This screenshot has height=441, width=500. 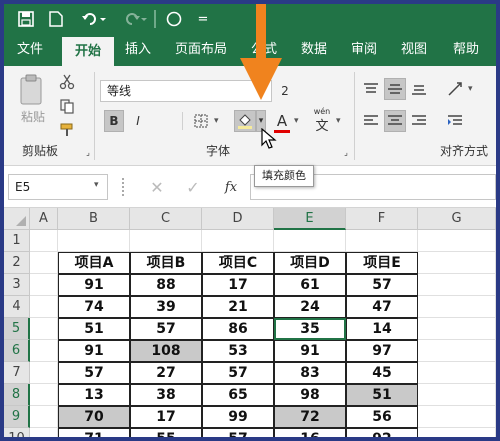 What do you see at coordinates (238, 307) in the screenshot?
I see `table-cell: 21` at bounding box center [238, 307].